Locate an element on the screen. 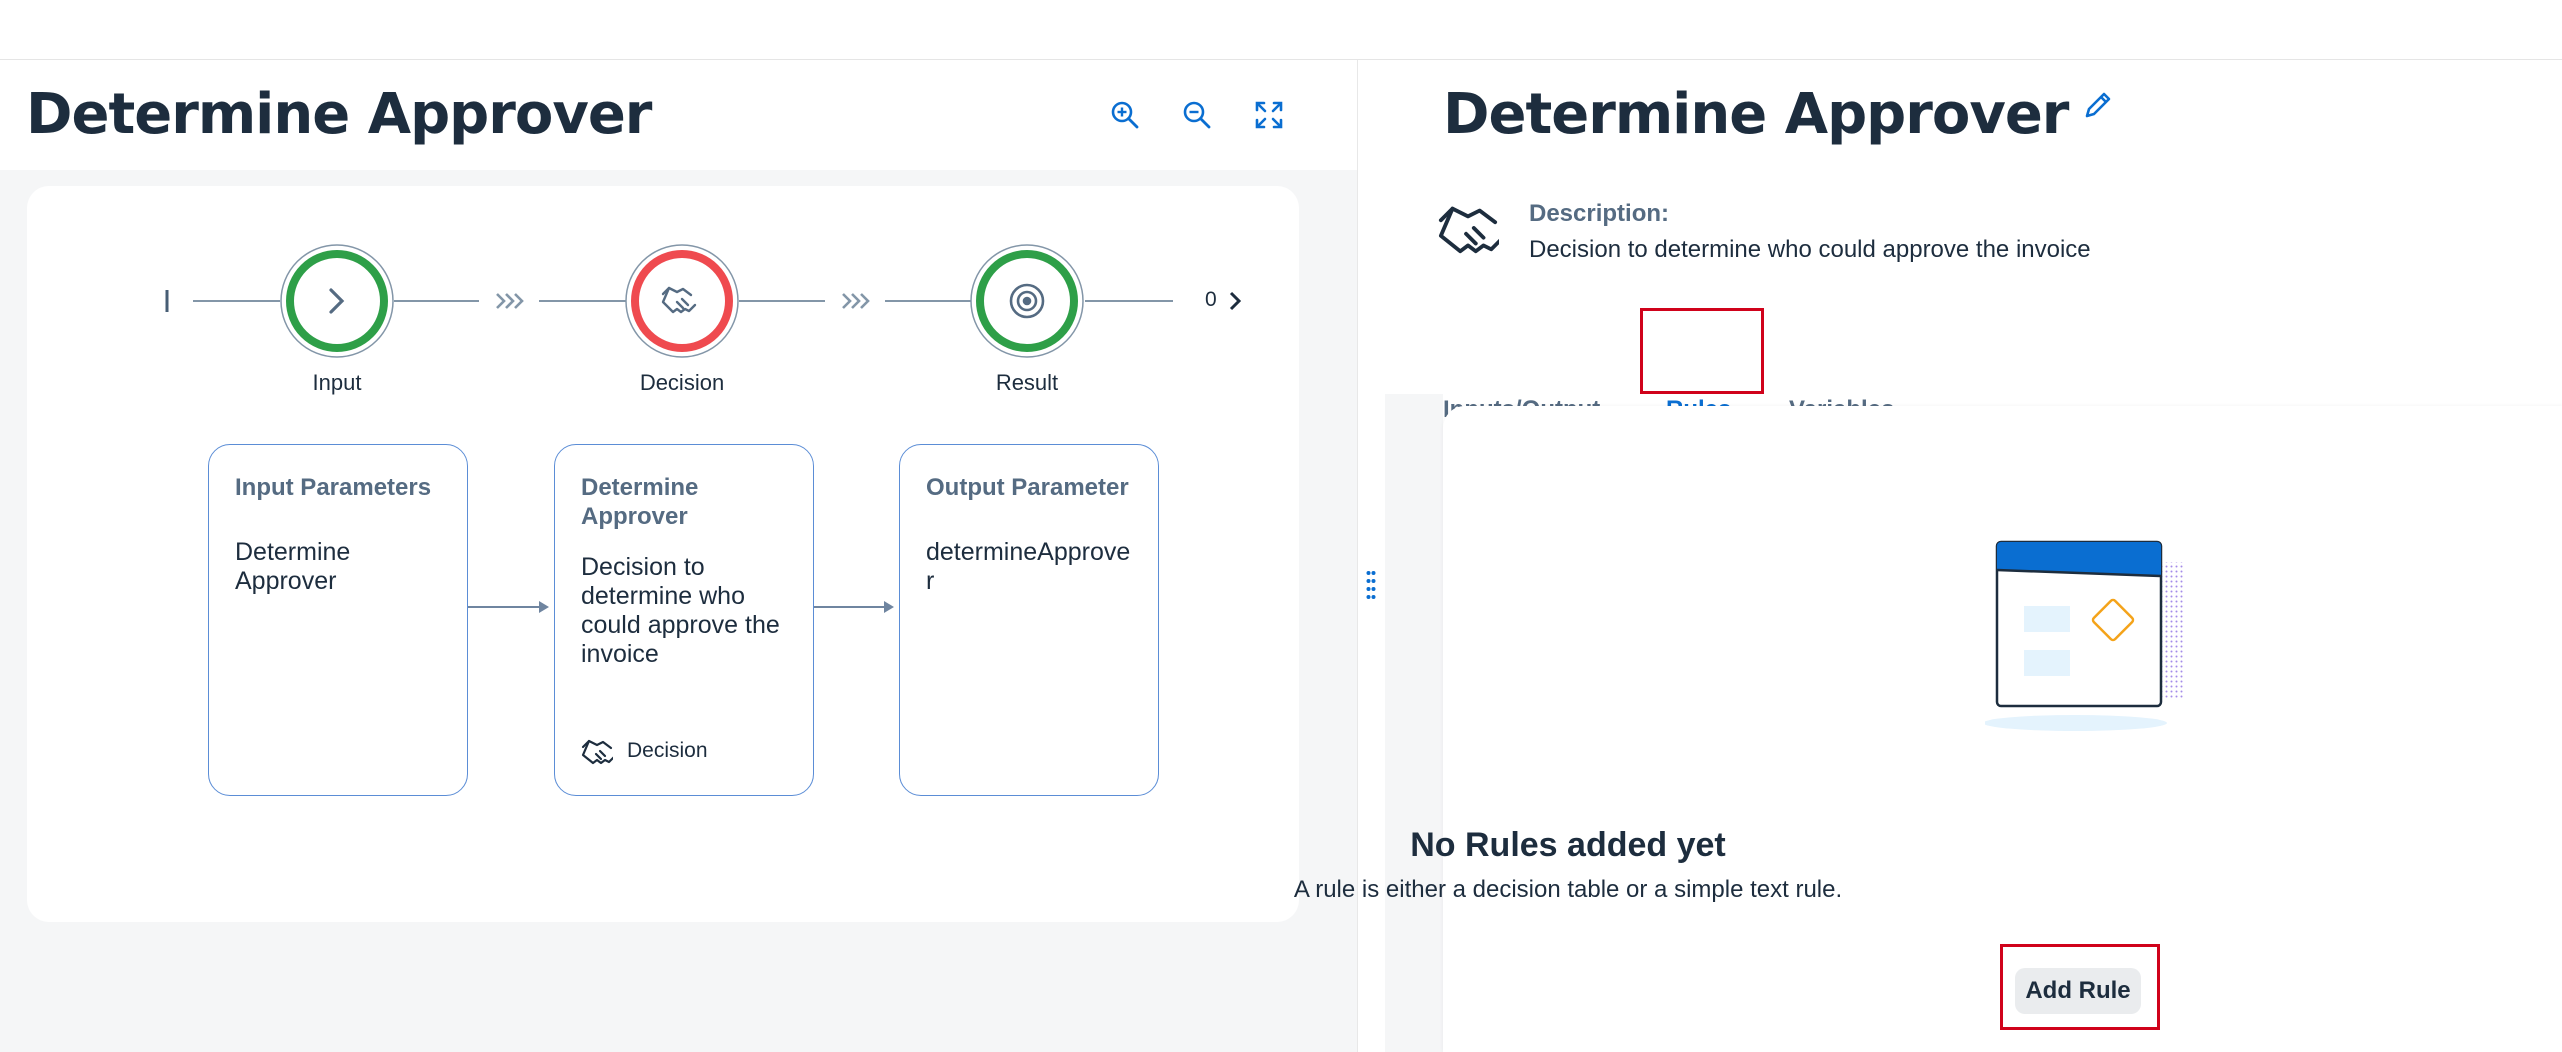  description-label: Description: is located at coordinates (1599, 213).